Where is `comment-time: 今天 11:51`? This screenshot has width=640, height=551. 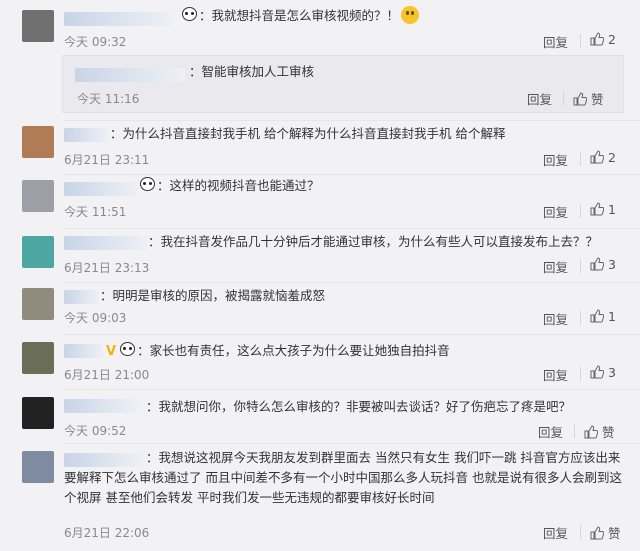
comment-time: 今天 11:51 is located at coordinates (95, 212).